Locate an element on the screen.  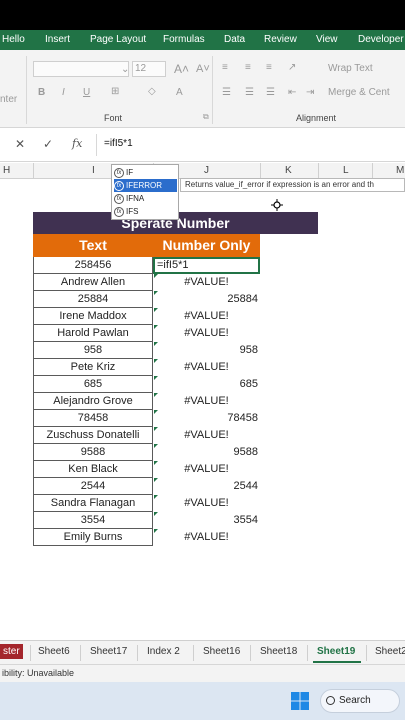
column-header-l: L is located at coordinates (346, 170).